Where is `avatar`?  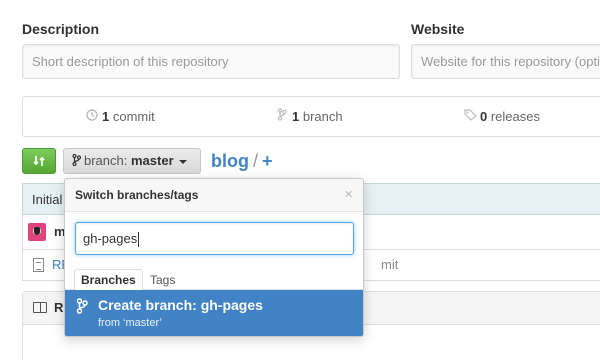 avatar is located at coordinates (37, 232).